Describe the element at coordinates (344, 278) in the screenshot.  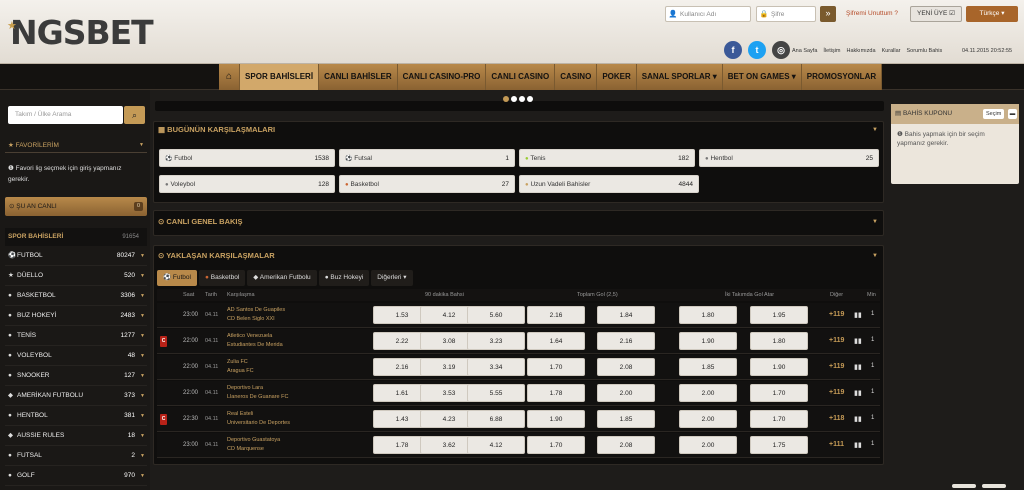
I see `tab-ice-hockey: ● Buz Hokeyi` at that location.